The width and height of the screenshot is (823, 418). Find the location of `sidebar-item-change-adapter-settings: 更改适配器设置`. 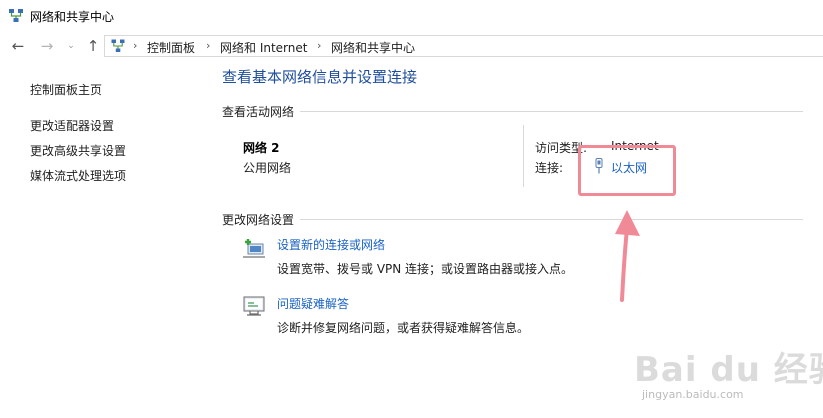

sidebar-item-change-adapter-settings: 更改适配器设置 is located at coordinates (72, 125).